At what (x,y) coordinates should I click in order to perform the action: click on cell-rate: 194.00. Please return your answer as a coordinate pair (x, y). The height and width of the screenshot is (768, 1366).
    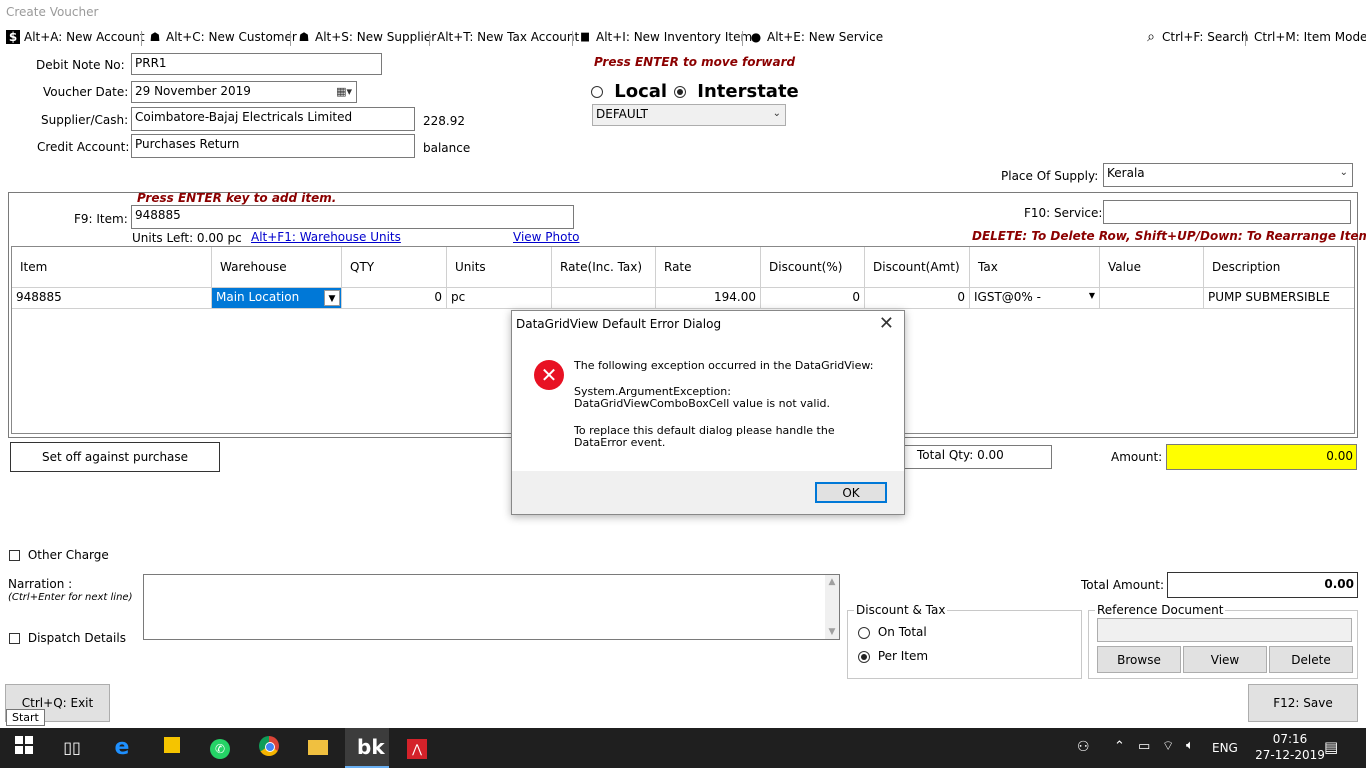
    Looking at the image, I should click on (708, 298).